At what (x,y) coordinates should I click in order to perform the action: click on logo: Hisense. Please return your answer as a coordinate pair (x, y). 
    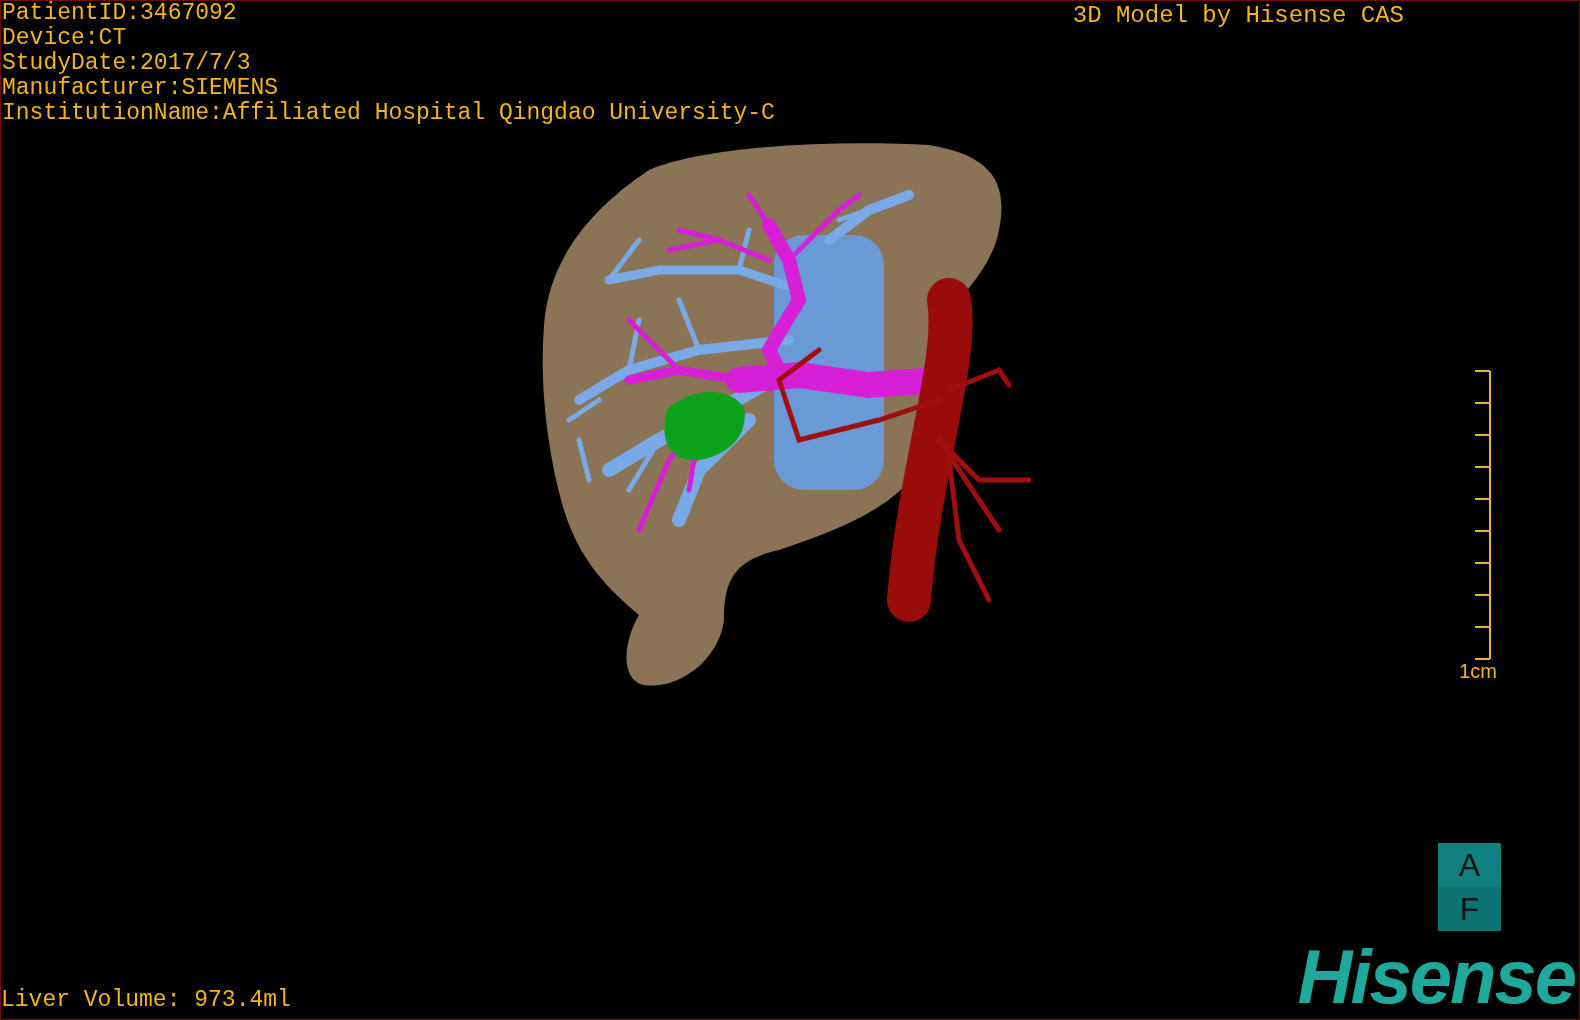
    Looking at the image, I should click on (1436, 977).